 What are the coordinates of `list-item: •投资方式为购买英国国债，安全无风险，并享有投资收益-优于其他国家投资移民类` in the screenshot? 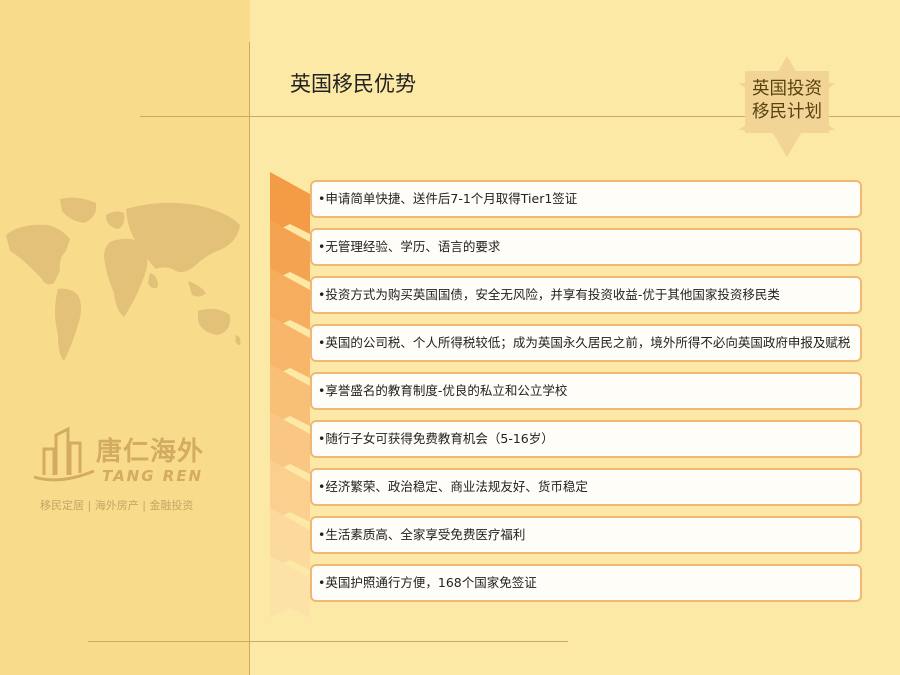 It's located at (566, 299).